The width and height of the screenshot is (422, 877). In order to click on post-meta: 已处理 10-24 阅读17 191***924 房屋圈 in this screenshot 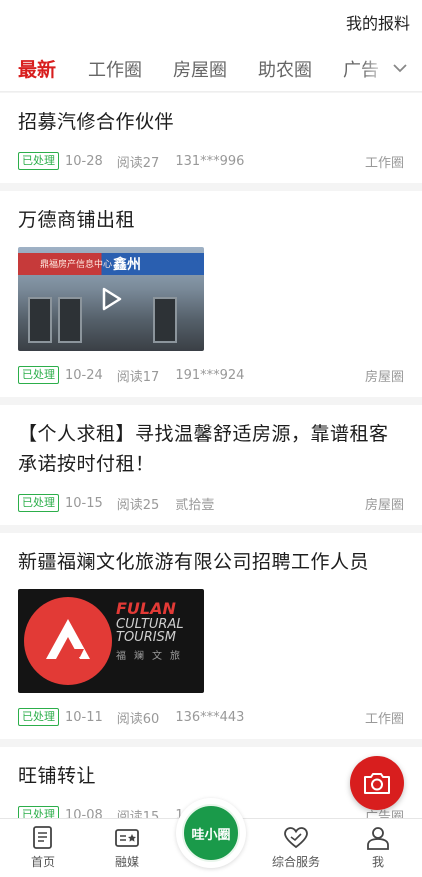, I will do `click(211, 375)`.